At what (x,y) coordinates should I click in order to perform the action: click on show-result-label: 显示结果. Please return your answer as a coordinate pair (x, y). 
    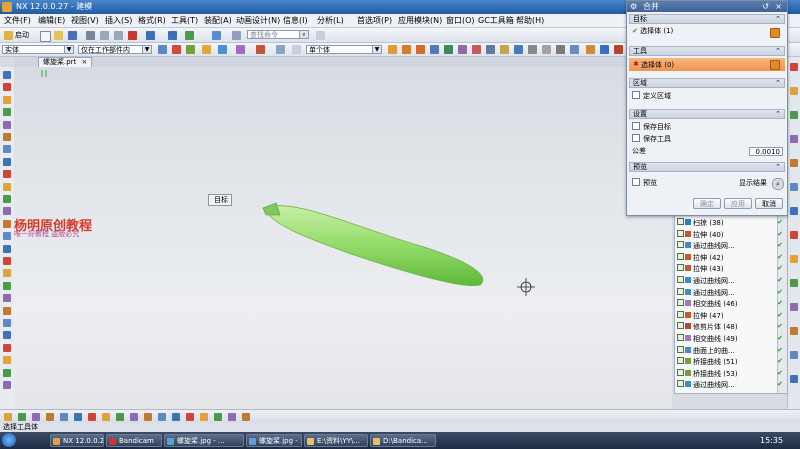
    Looking at the image, I should click on (753, 183).